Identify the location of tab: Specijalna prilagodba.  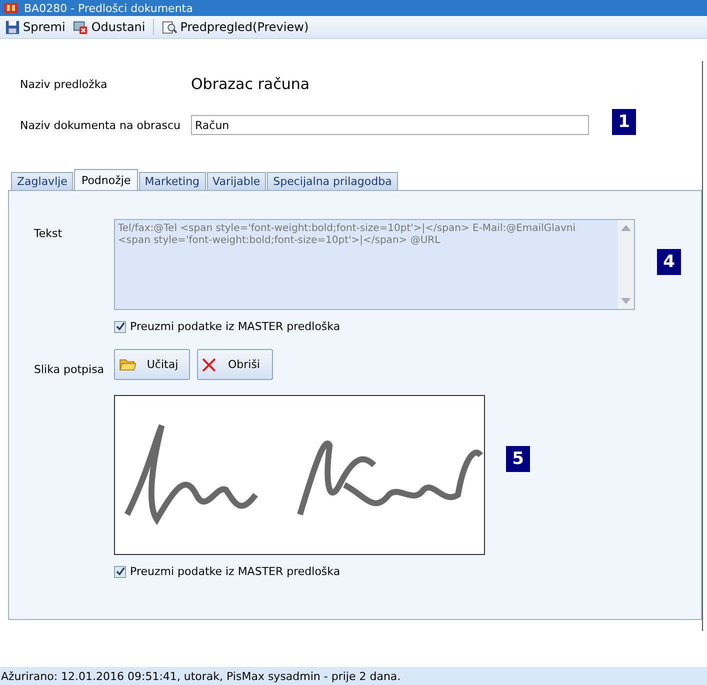
(332, 181).